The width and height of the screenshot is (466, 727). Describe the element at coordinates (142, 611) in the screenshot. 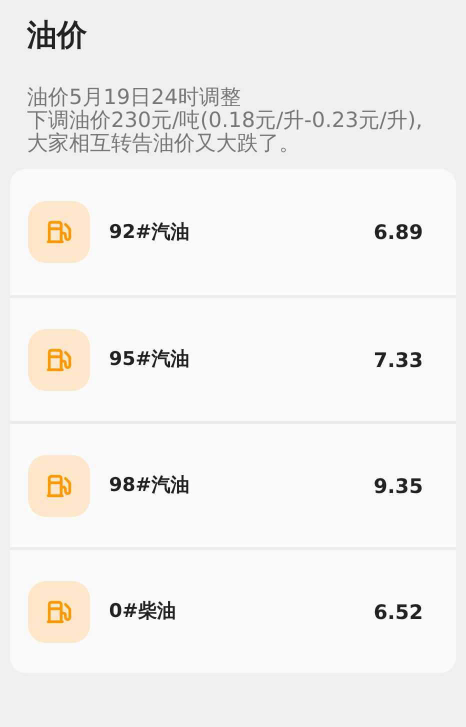

I see `fuel-name: 0#柴油` at that location.